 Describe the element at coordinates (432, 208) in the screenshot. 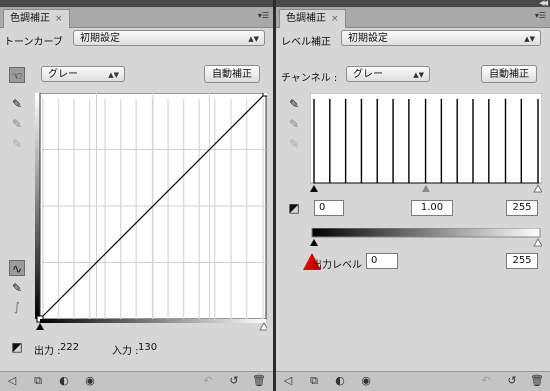

I see `input-gamma-field: 1.00` at that location.